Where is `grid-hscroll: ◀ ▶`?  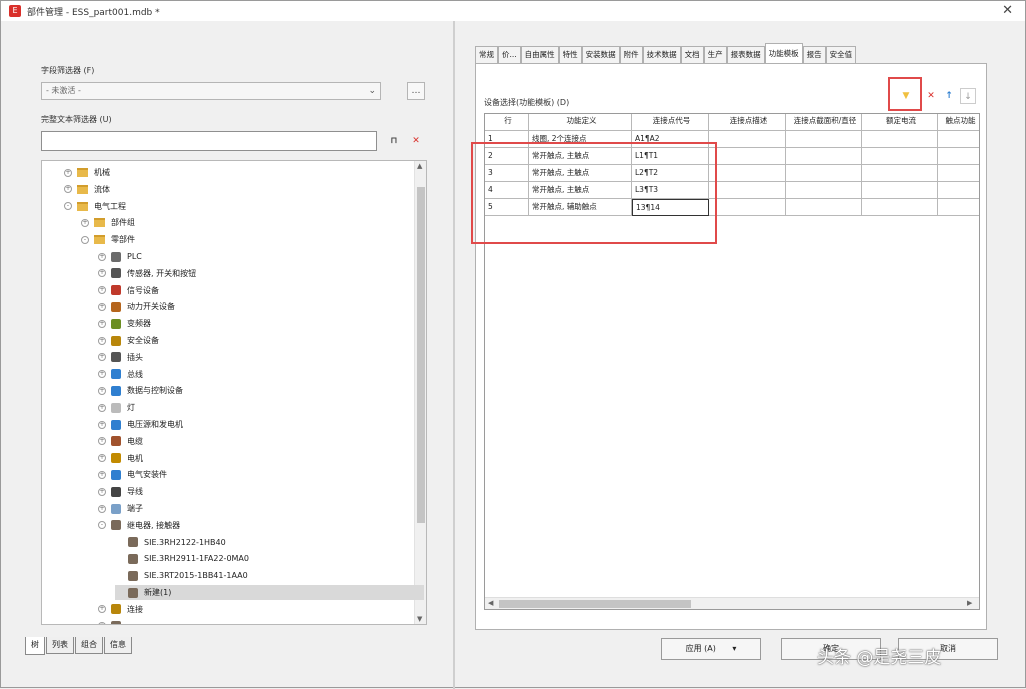
grid-hscroll: ◀ ▶ is located at coordinates (732, 603).